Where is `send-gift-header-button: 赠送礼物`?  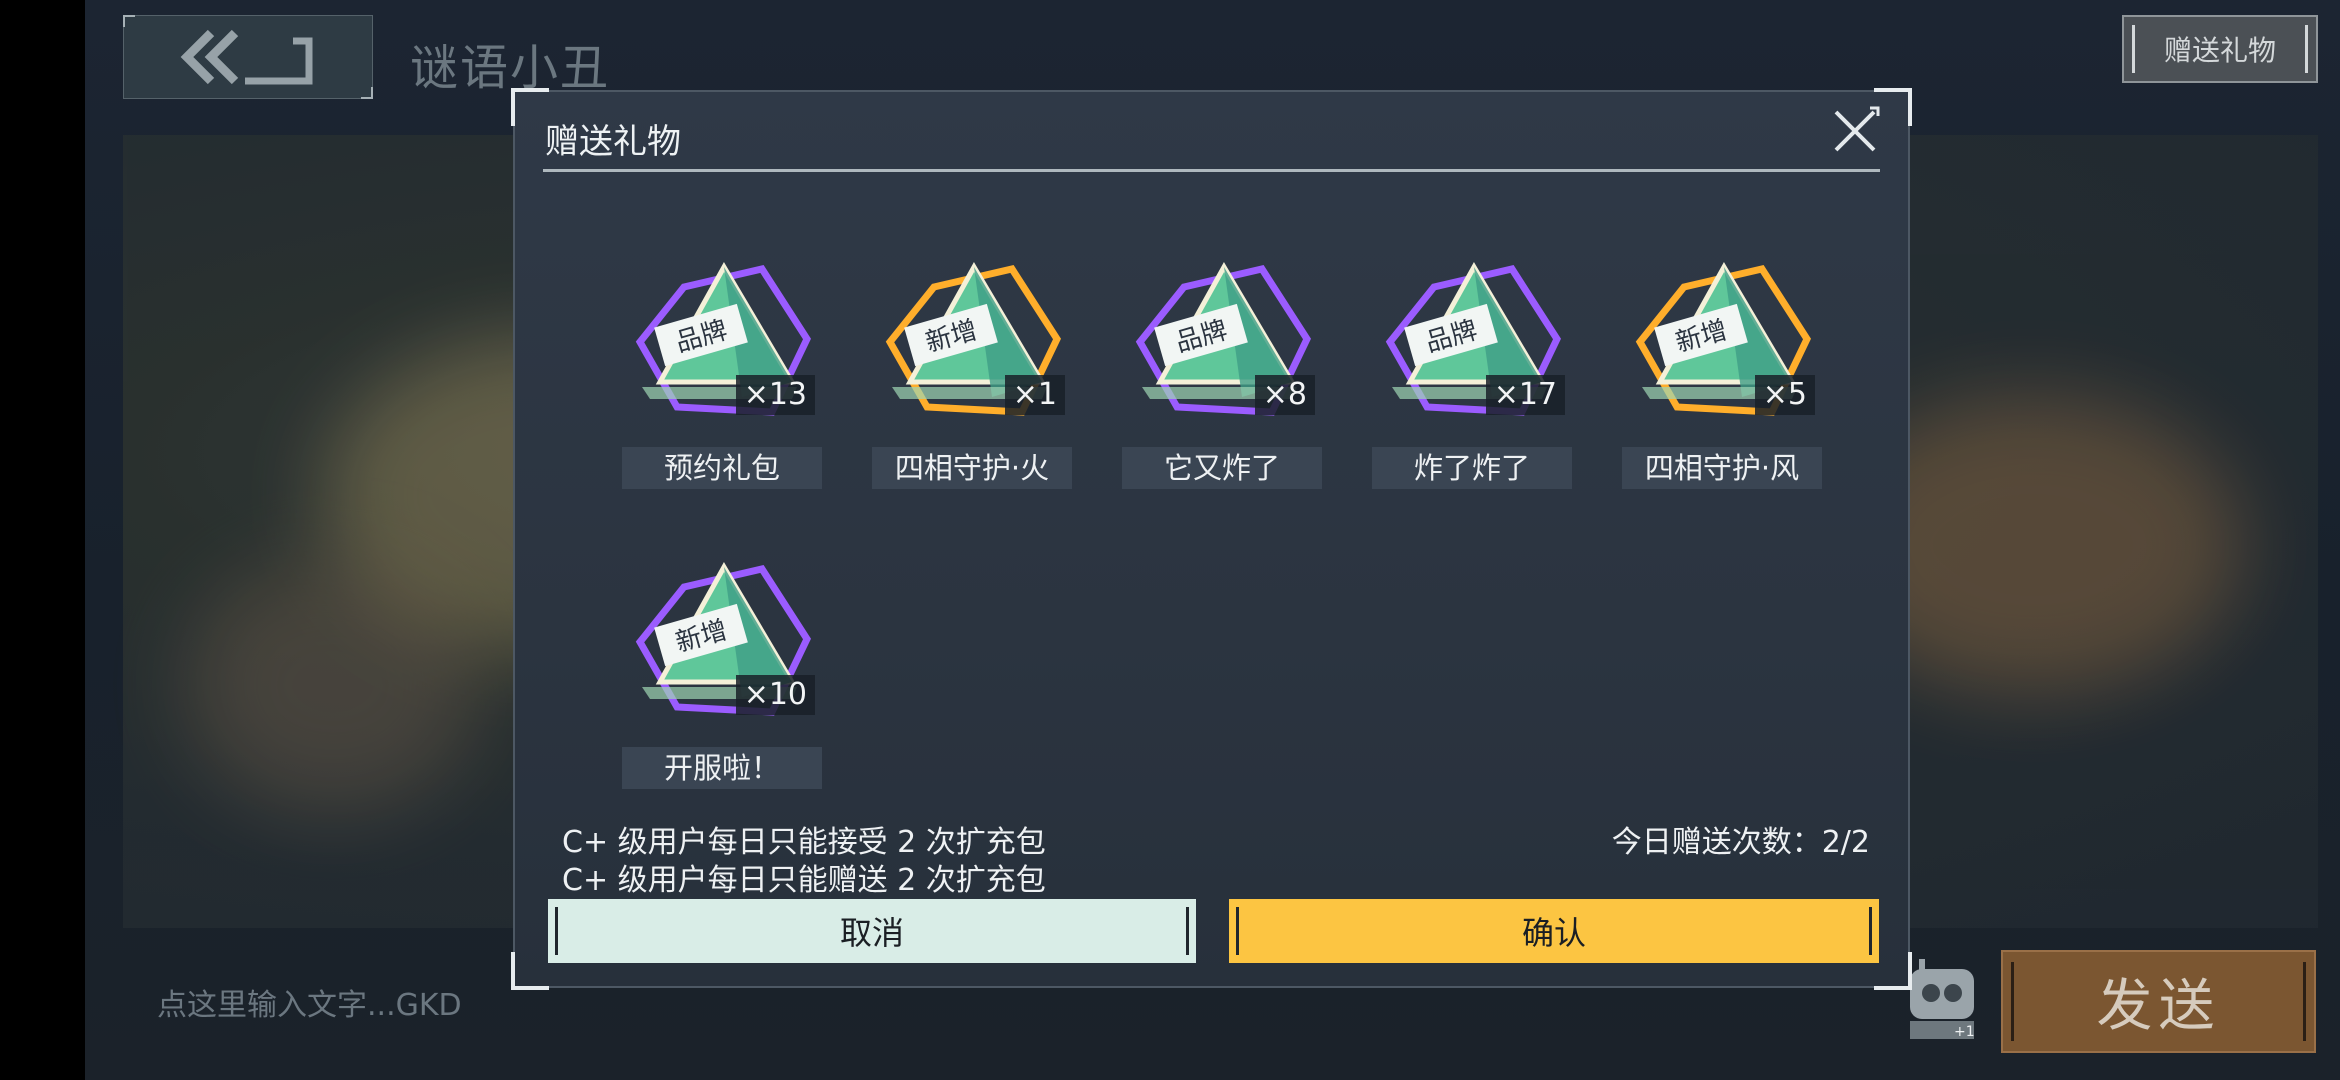 send-gift-header-button: 赠送礼物 is located at coordinates (2220, 49).